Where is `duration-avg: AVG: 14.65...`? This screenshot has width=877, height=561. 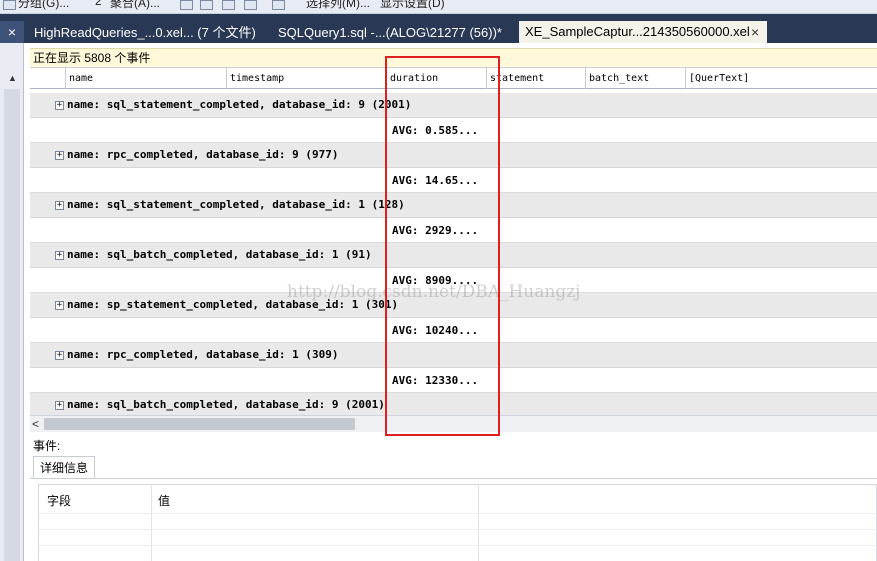
duration-avg: AVG: 14.65... is located at coordinates (435, 180).